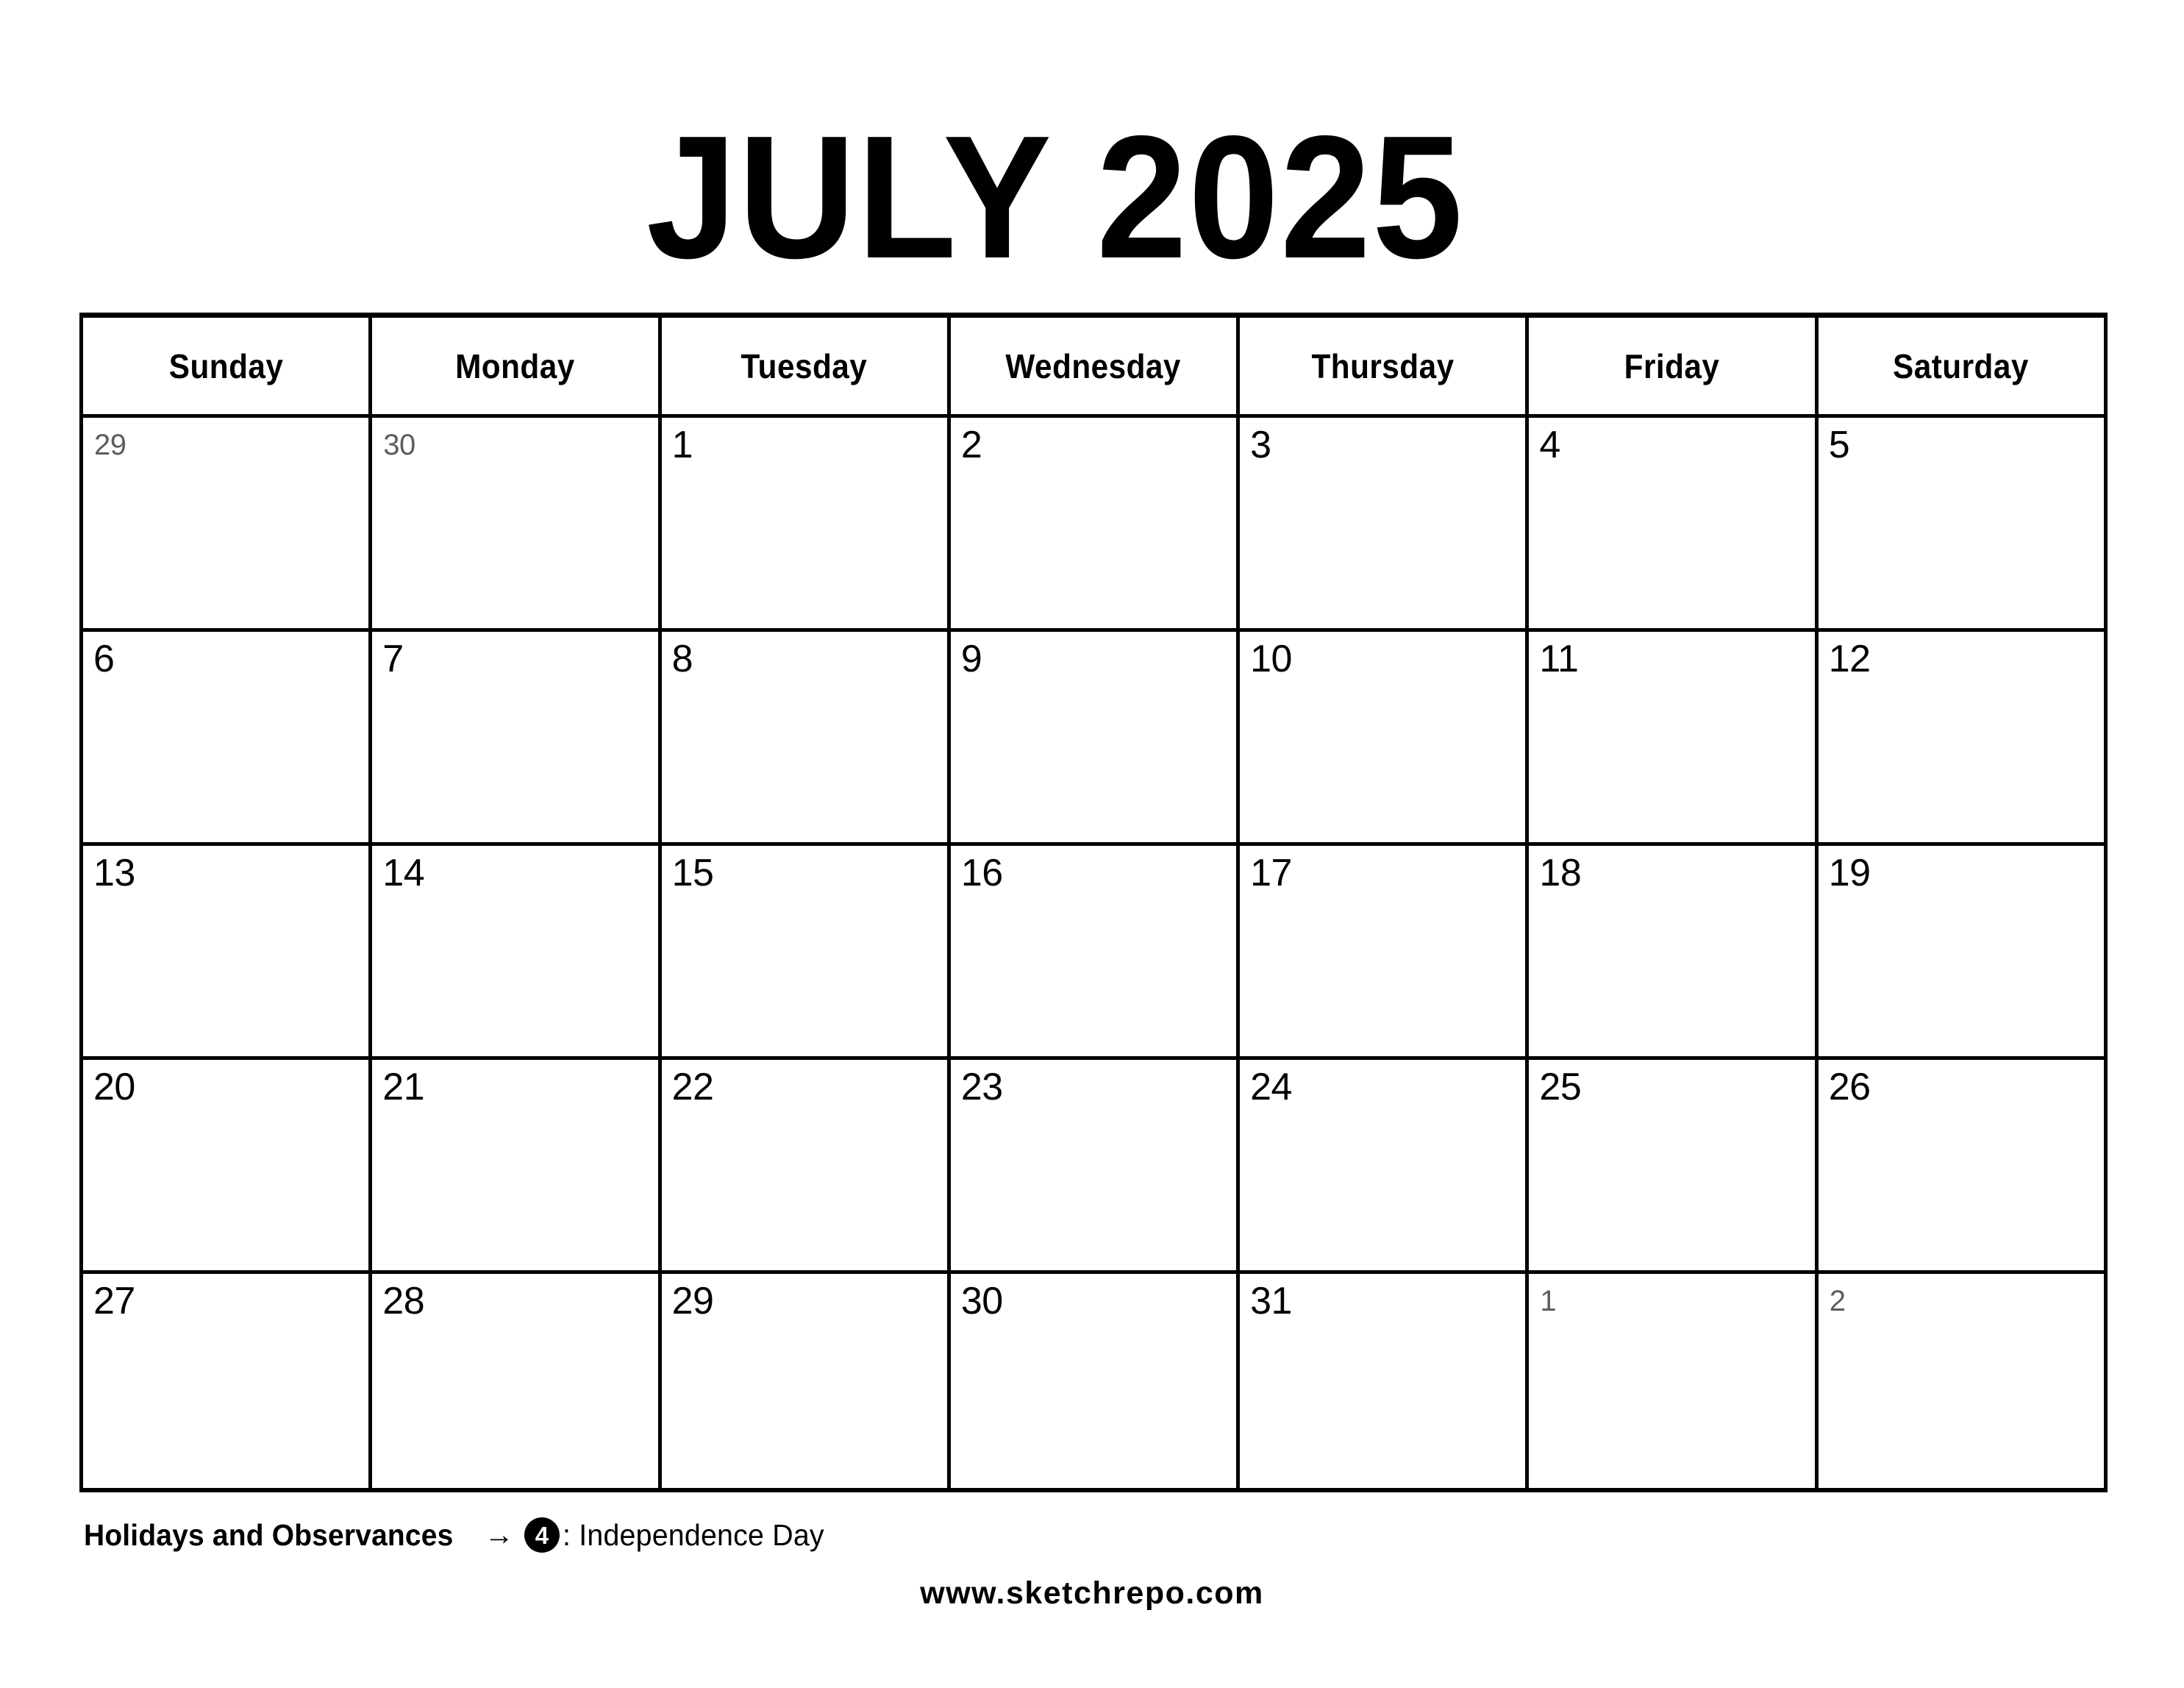 This screenshot has height=1688, width=2184. Describe the element at coordinates (1385, 523) in the screenshot. I see `day-cell: 3` at that location.